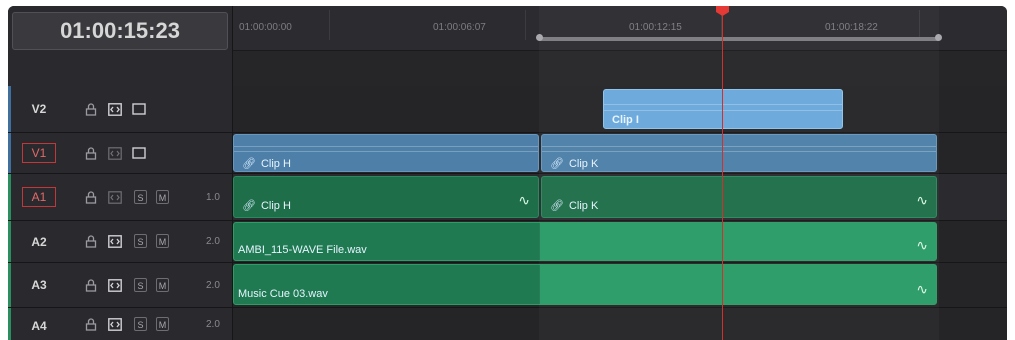 The image size is (1015, 340). I want to click on track-name: V2, so click(39, 109).